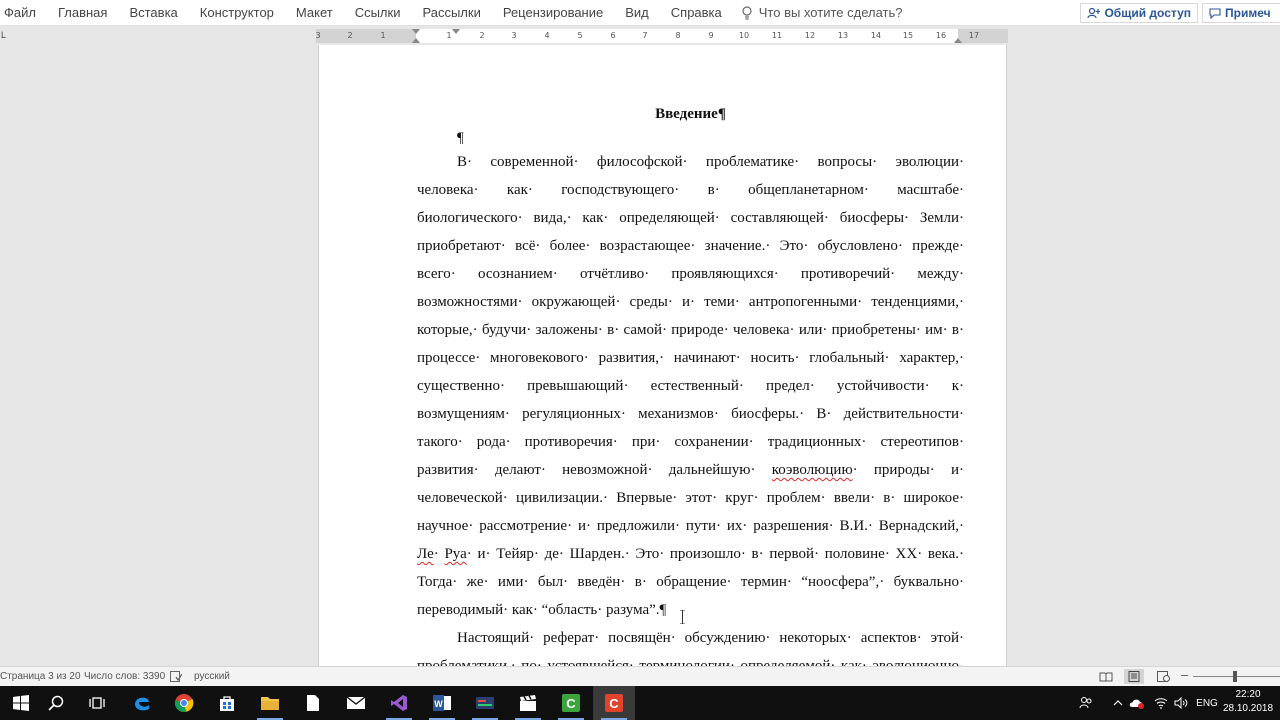 This screenshot has width=1280, height=720. Describe the element at coordinates (1086, 703) in the screenshot. I see `people-button` at that location.